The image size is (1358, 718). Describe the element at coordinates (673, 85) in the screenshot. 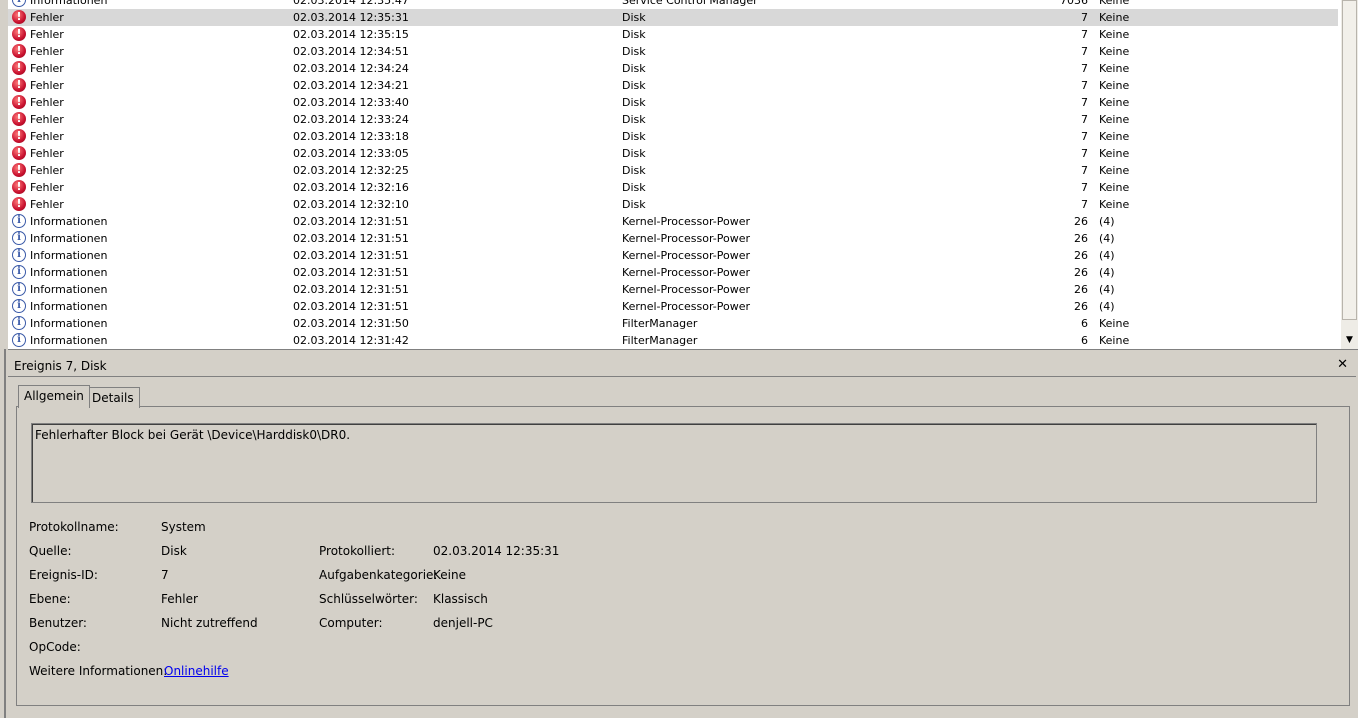

I see `event-row: ! Fehler 02.03.2014 12:34:21 Disk 7 Keine` at that location.